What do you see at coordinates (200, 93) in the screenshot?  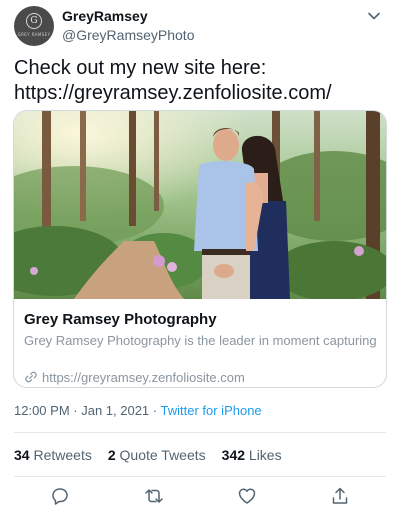 I see `tweet-link: https://greyramsey.zenfoliosite.com/` at bounding box center [200, 93].